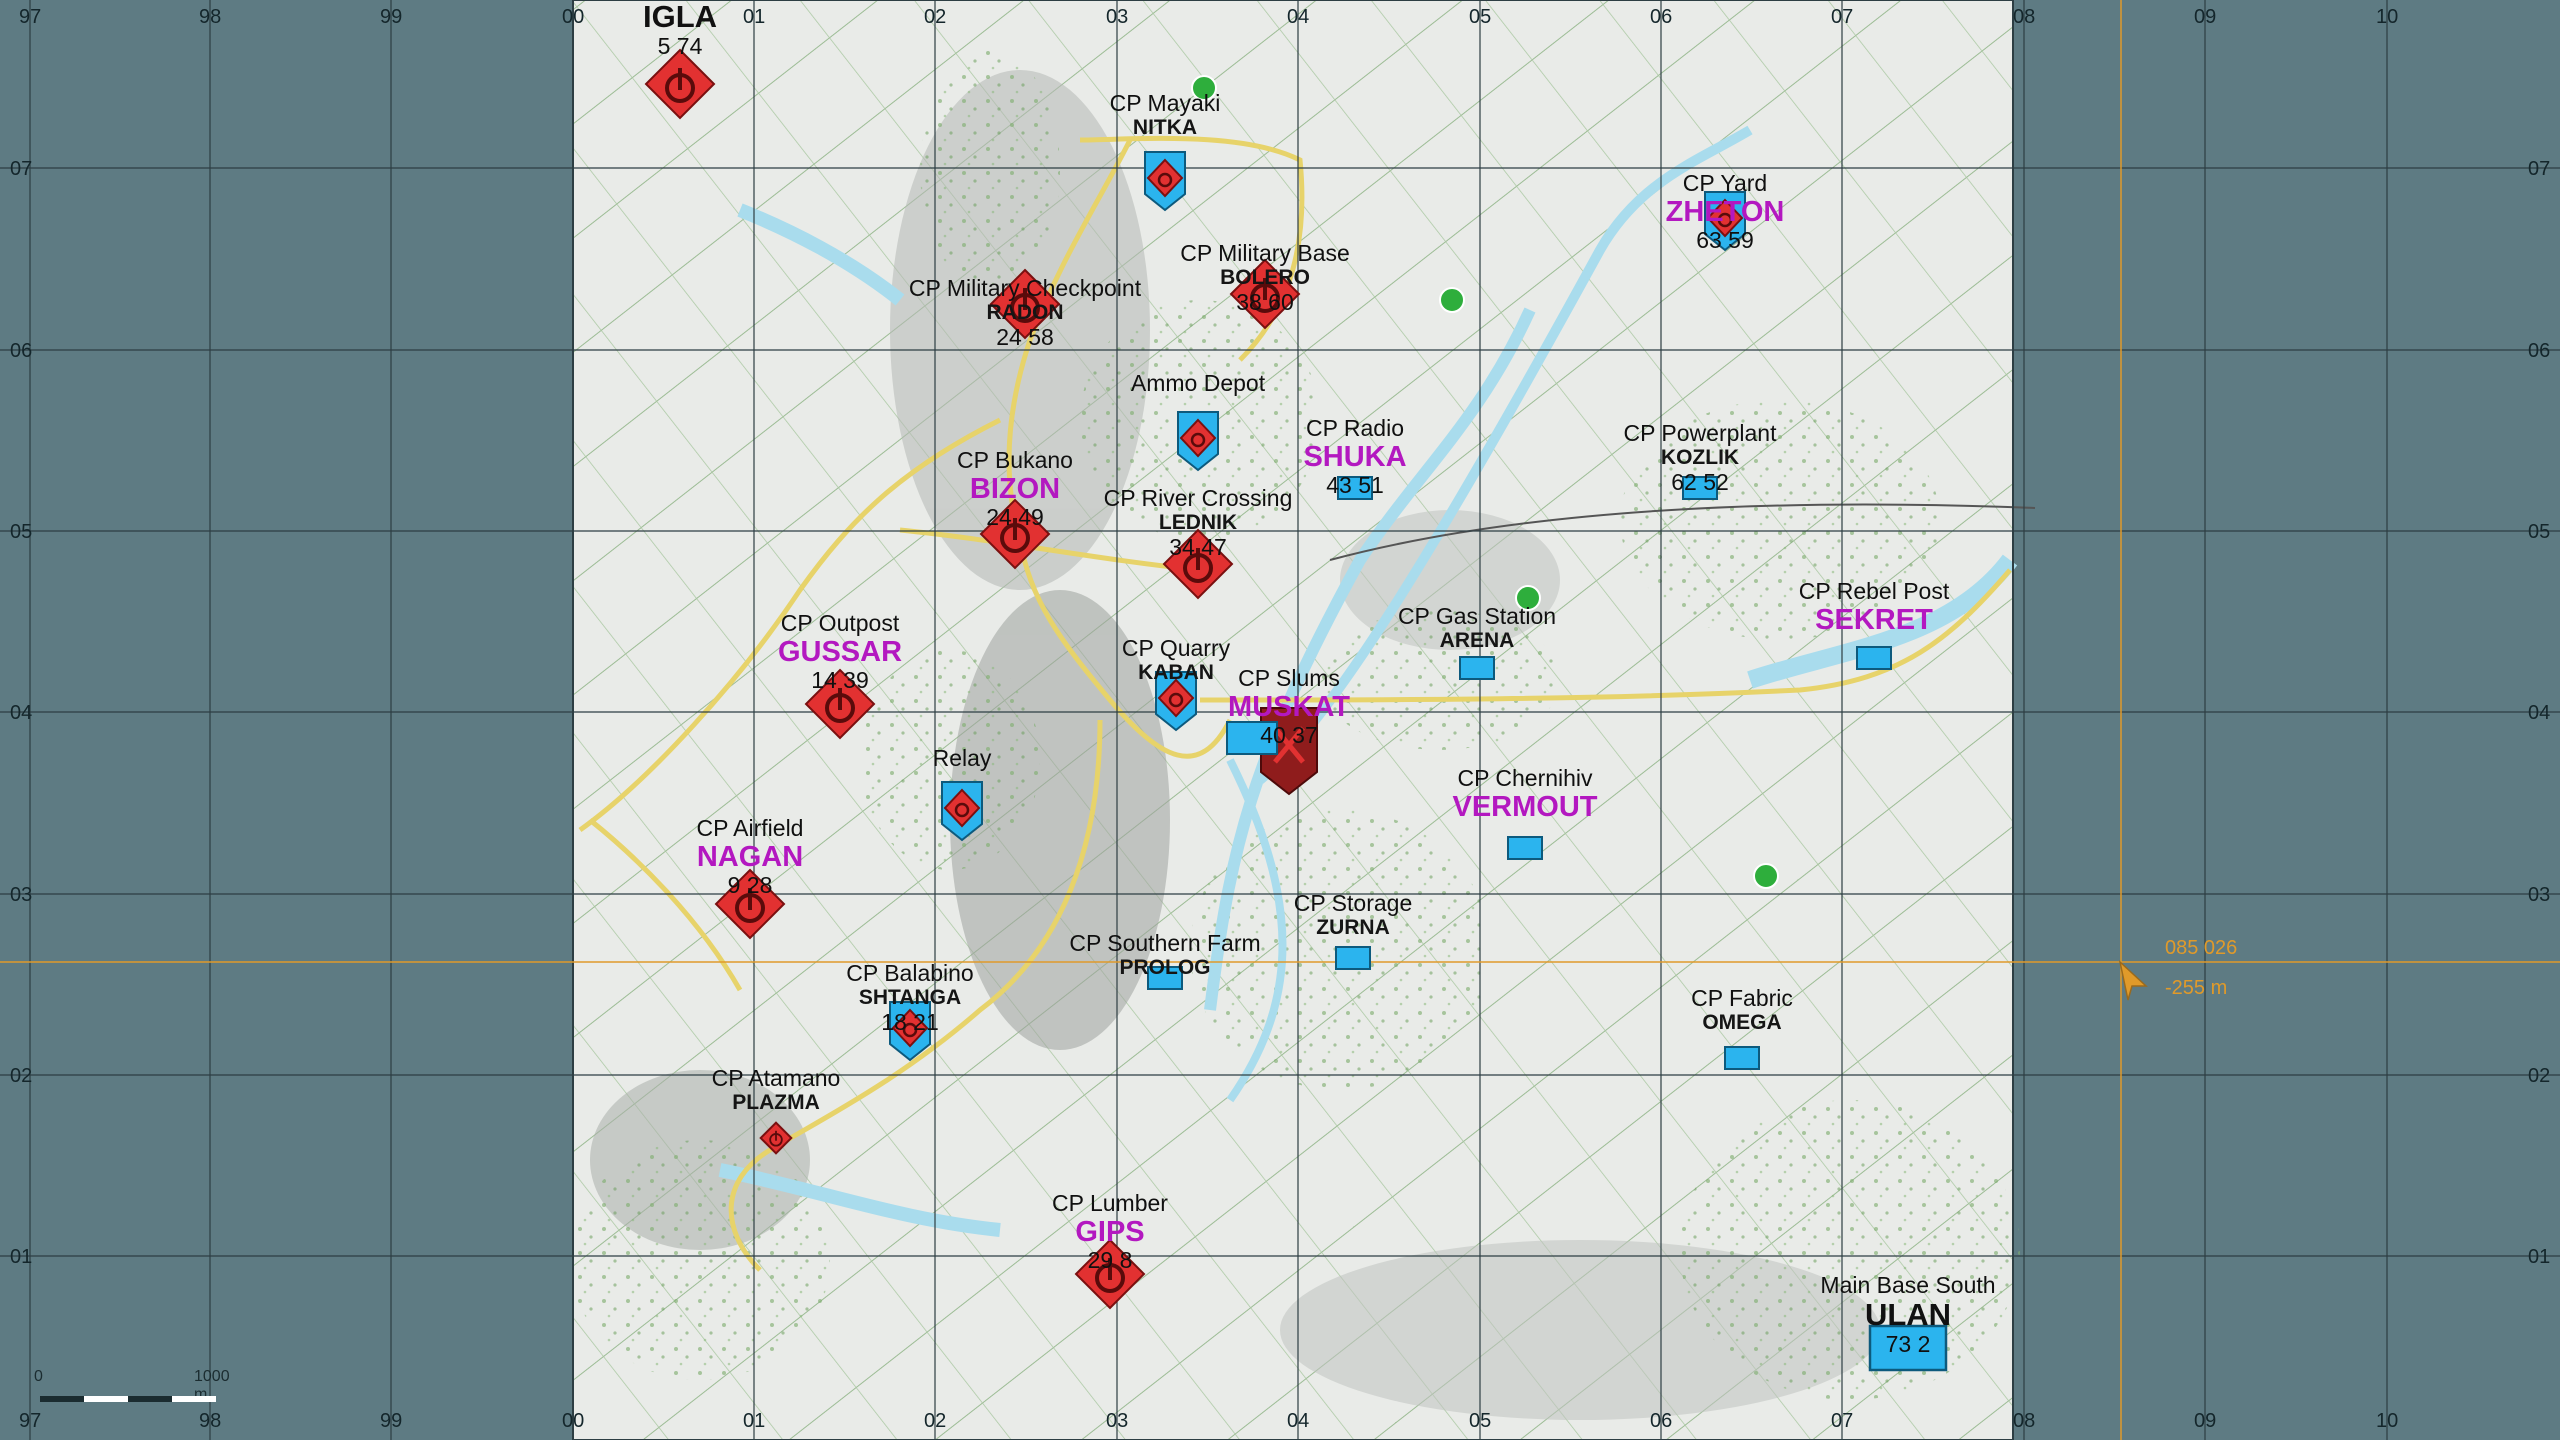  What do you see at coordinates (1265, 302) in the screenshot?
I see `marker-count: 38 60` at bounding box center [1265, 302].